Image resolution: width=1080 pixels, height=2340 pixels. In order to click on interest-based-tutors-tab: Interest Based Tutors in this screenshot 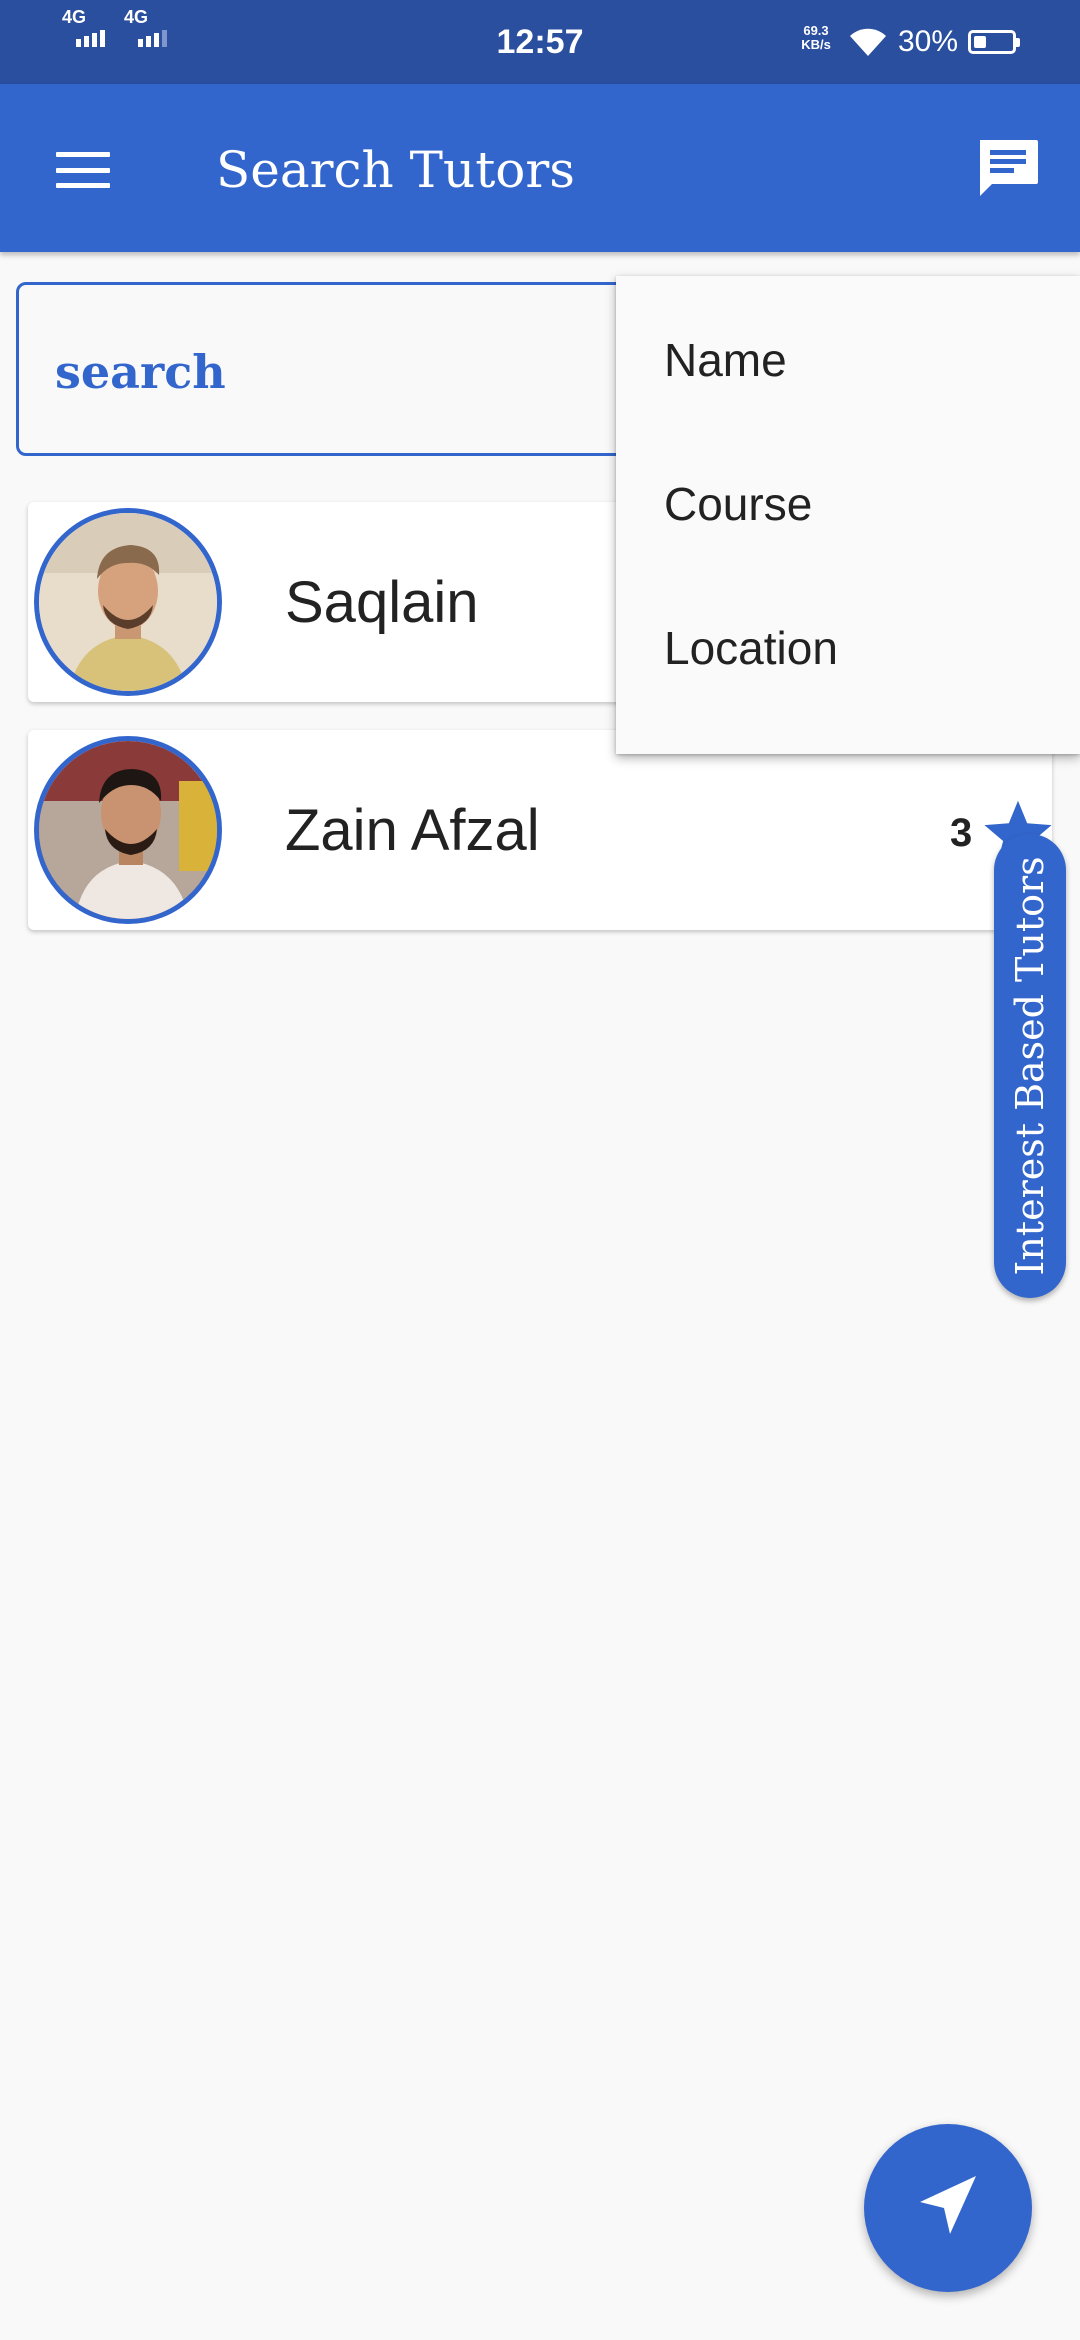, I will do `click(1030, 1066)`.